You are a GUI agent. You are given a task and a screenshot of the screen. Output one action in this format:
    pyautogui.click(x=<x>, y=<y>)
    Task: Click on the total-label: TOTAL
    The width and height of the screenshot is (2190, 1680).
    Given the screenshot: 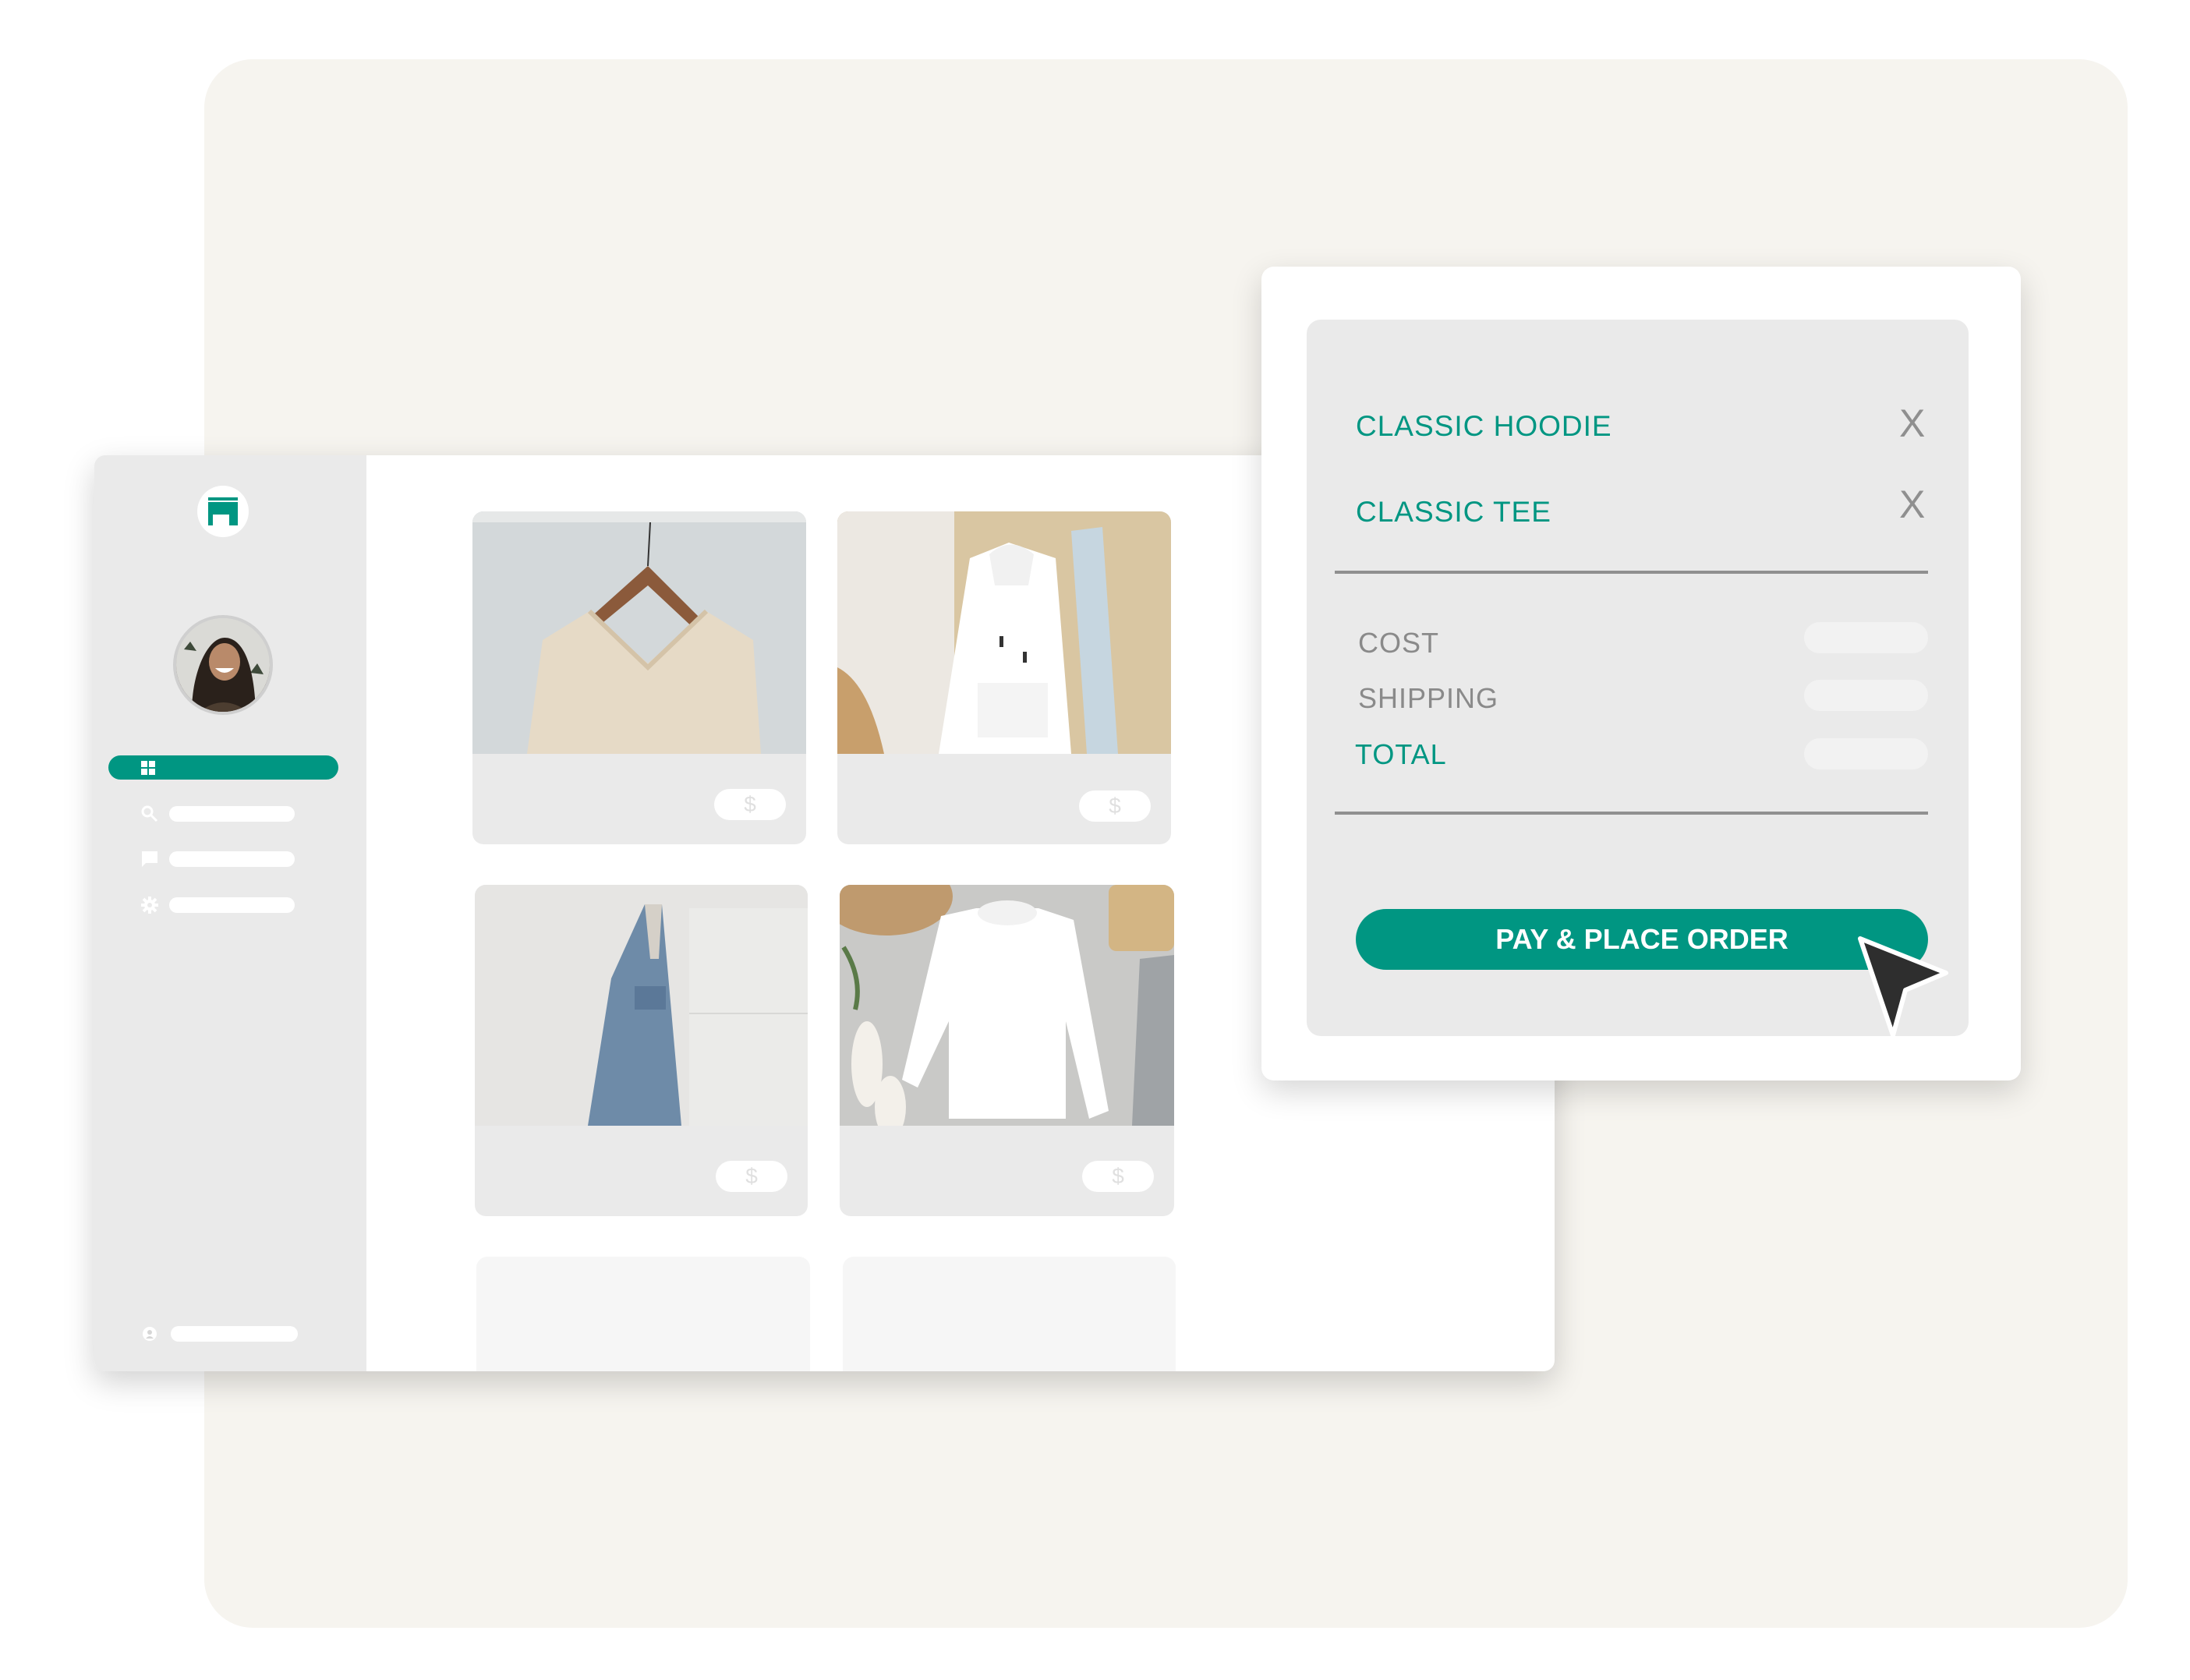 What is the action you would take?
    pyautogui.click(x=1401, y=754)
    